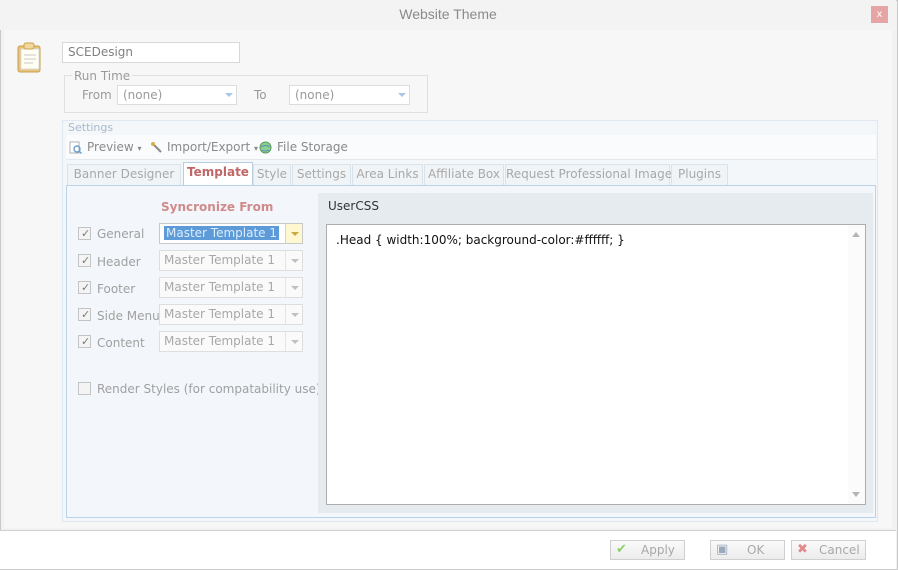  I want to click on save-icon: ▣, so click(722, 549).